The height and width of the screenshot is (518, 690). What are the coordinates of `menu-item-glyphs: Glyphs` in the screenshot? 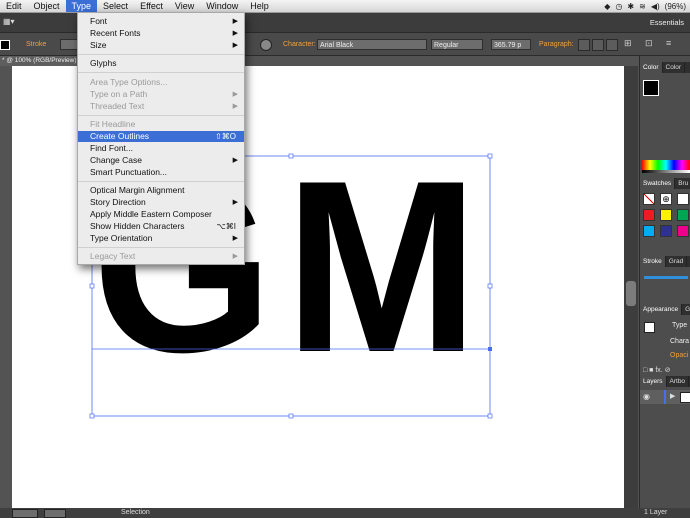 It's located at (161, 63).